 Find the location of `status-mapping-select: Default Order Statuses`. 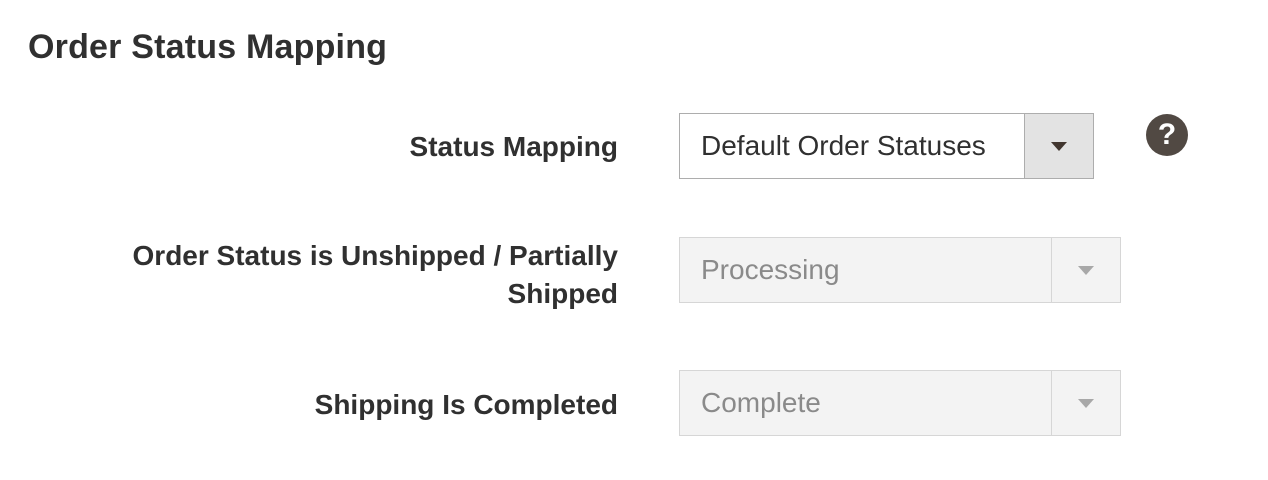

status-mapping-select: Default Order Statuses is located at coordinates (886, 146).